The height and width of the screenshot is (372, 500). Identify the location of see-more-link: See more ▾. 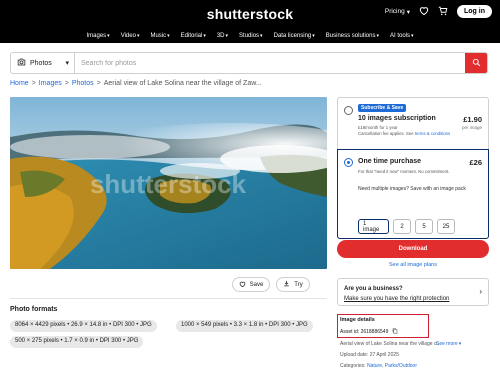
(448, 344).